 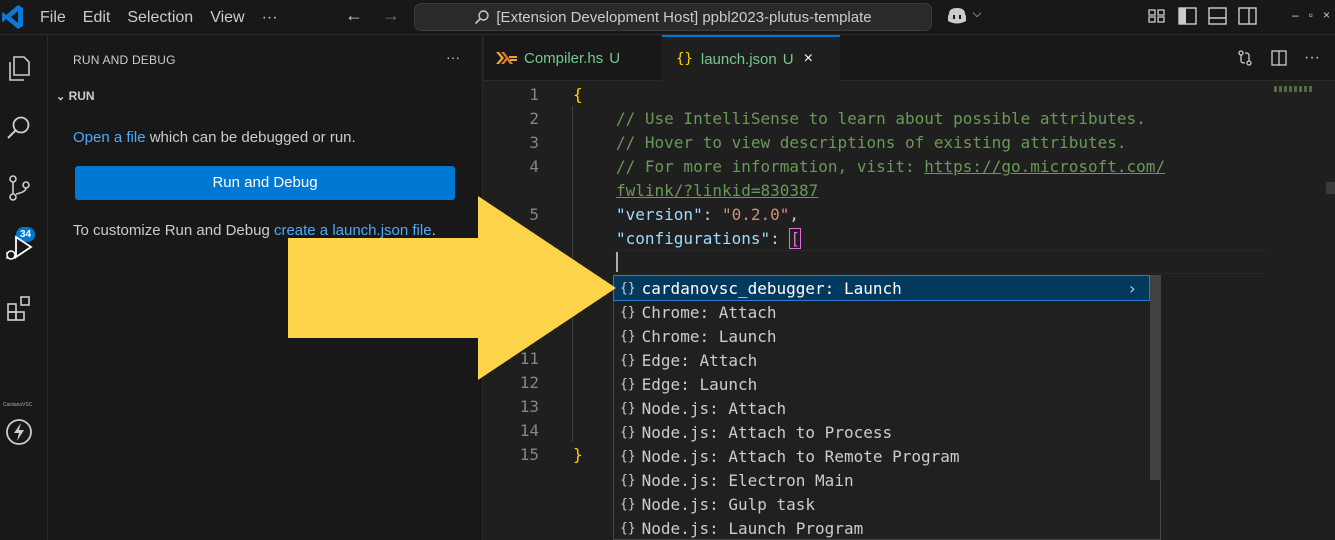 I want to click on json-file-icon: {}, so click(x=684, y=59).